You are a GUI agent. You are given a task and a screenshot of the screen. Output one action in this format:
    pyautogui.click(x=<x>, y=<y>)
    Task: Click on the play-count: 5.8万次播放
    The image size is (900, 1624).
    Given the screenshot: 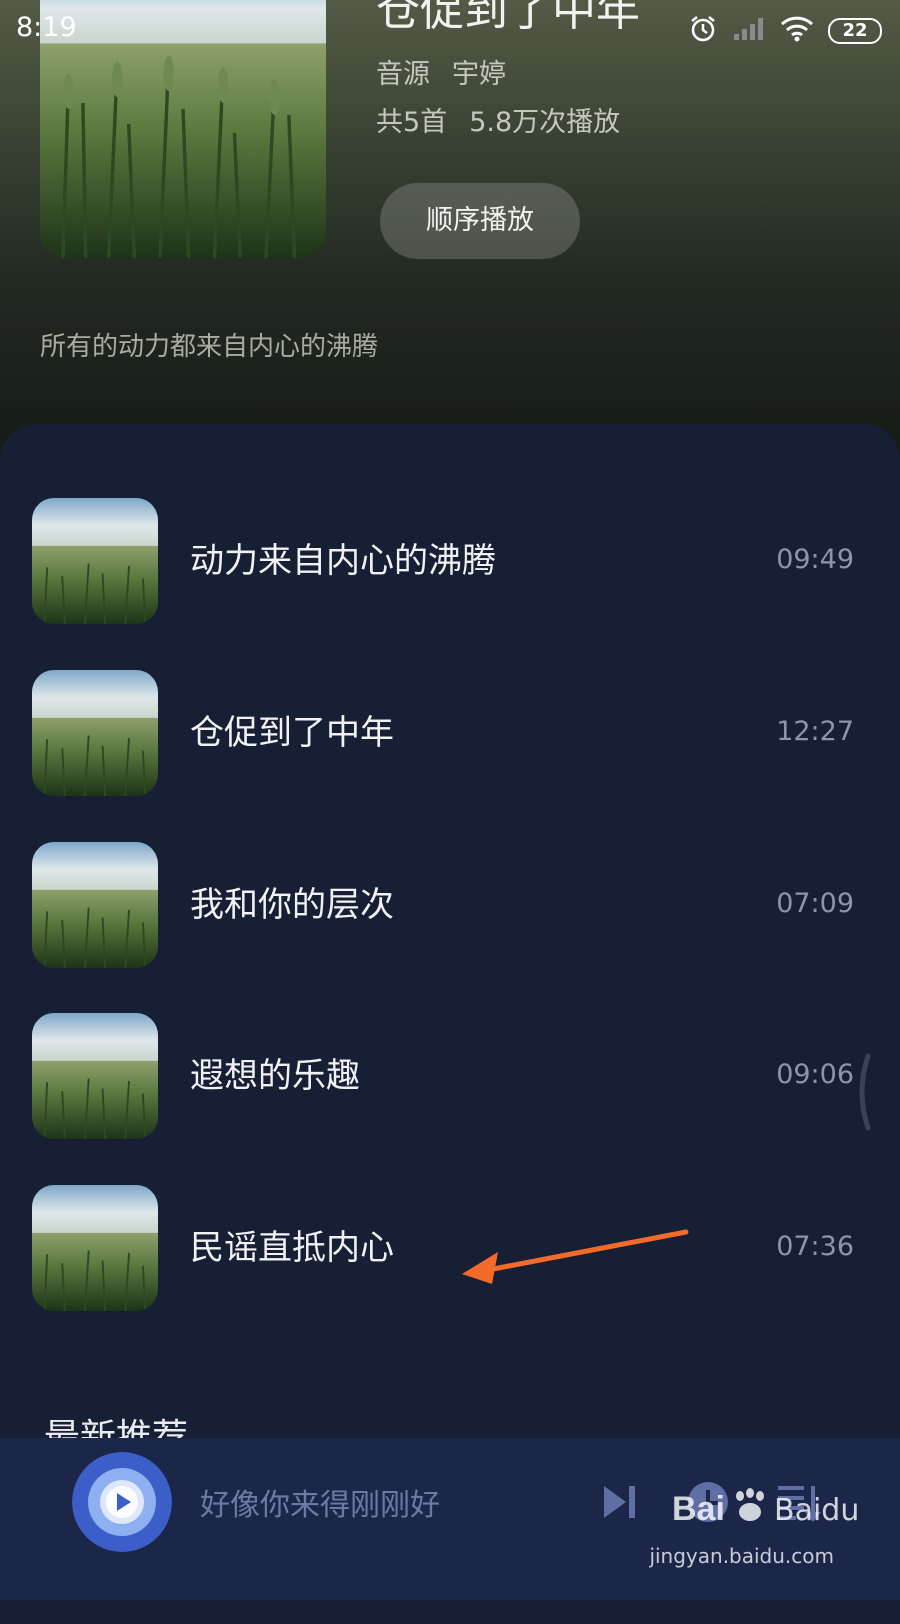 What is the action you would take?
    pyautogui.click(x=545, y=122)
    